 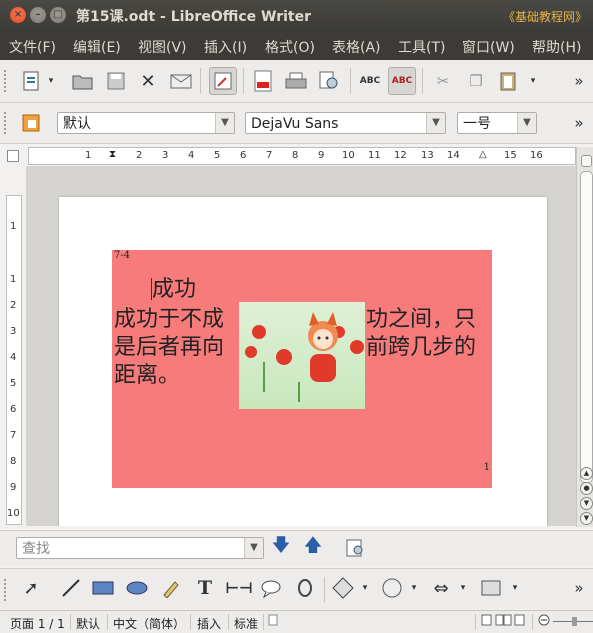 I want to click on menu-help: 帮助(H), so click(x=556, y=47).